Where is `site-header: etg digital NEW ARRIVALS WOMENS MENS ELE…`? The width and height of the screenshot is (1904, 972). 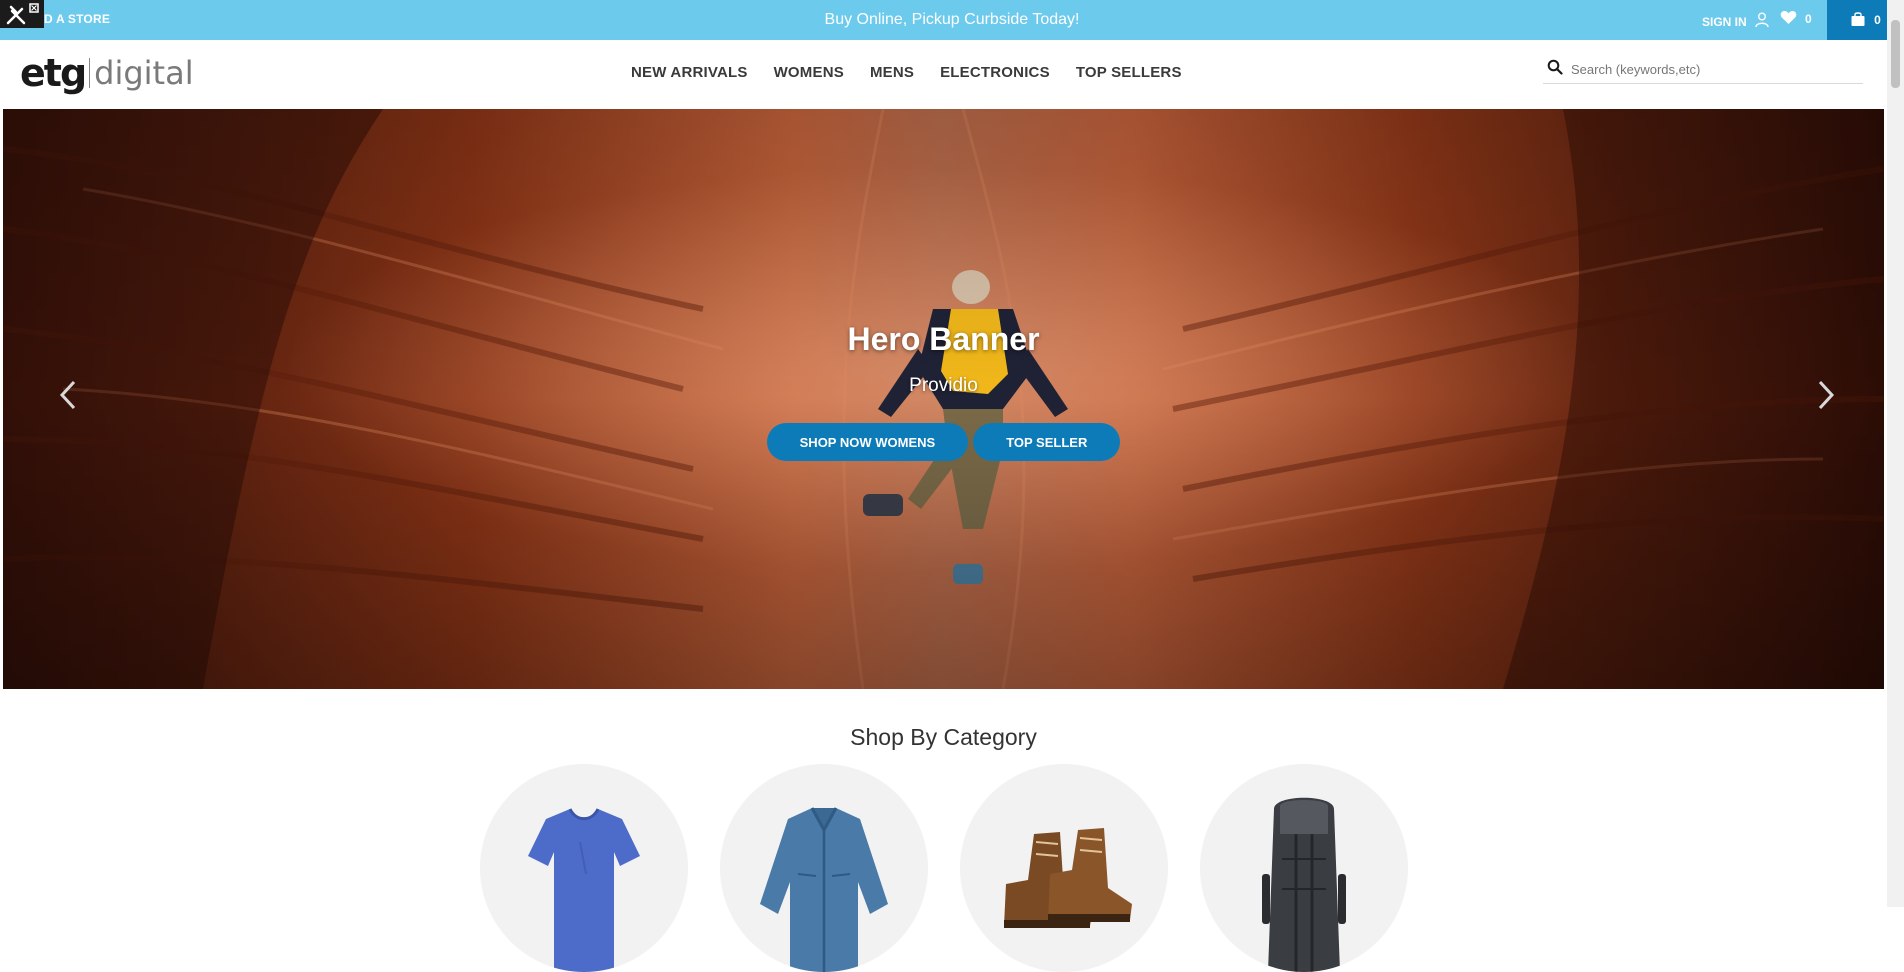 site-header: etg digital NEW ARRIVALS WOMENS MENS ELE… is located at coordinates (952, 74).